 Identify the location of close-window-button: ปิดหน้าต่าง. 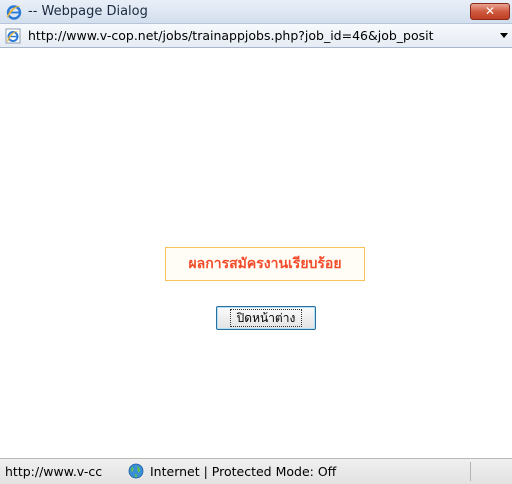
(266, 318).